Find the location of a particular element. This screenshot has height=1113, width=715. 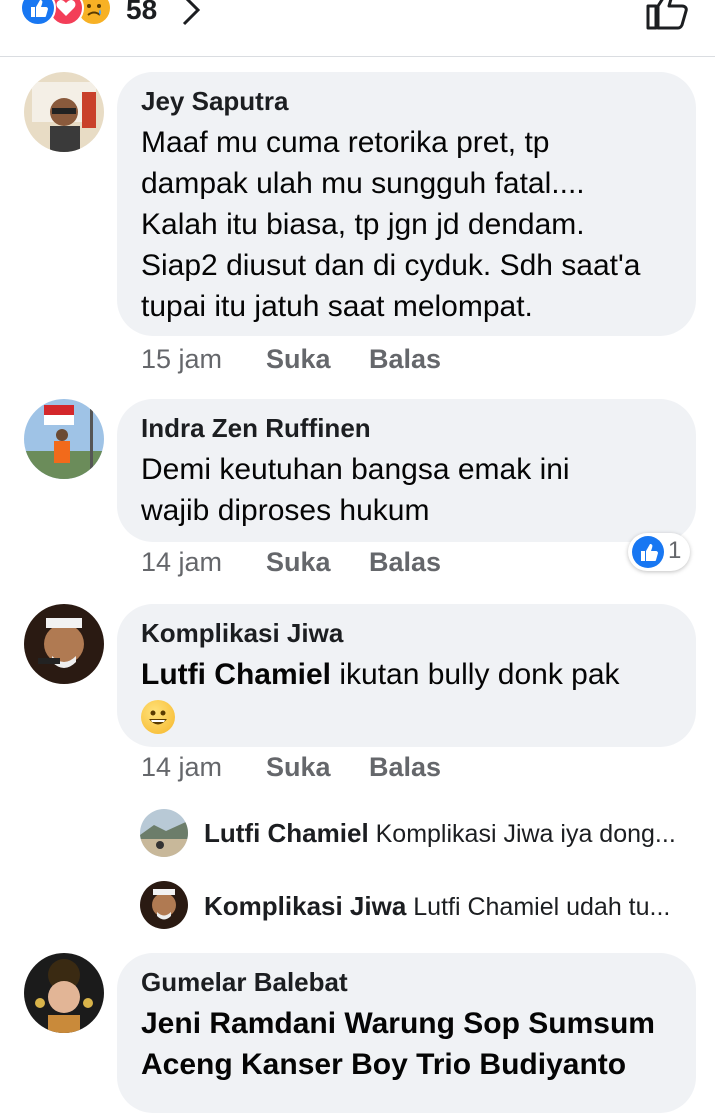

comment-reaction-badge: 1 is located at coordinates (659, 552).